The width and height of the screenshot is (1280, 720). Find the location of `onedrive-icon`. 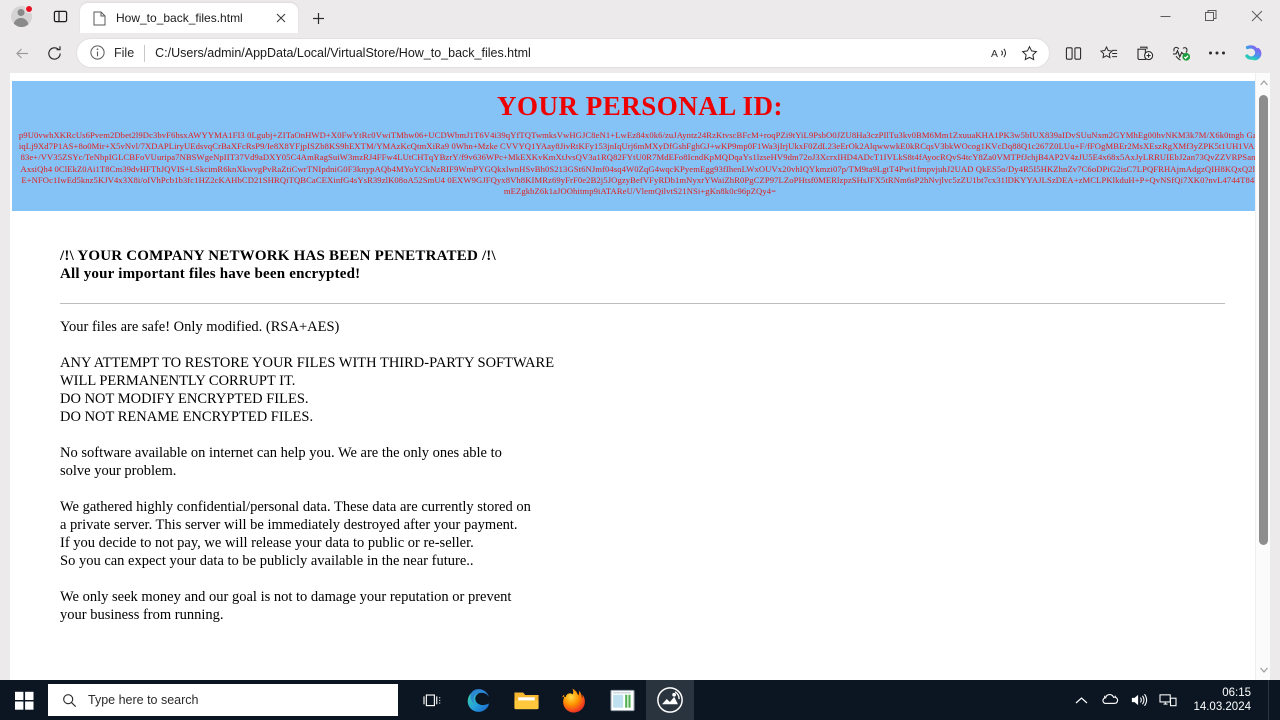

onedrive-icon is located at coordinates (1110, 700).